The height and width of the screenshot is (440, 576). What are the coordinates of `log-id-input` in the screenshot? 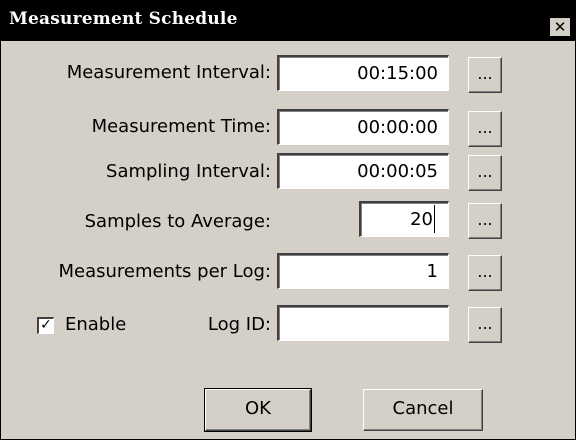 It's located at (363, 323).